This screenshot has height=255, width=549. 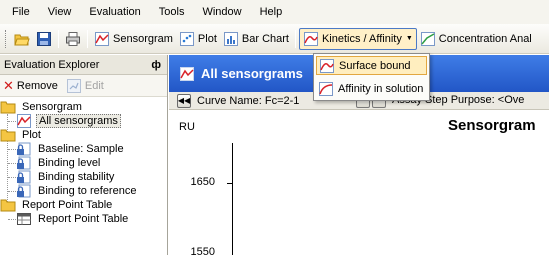 I want to click on edit-button: Edit, so click(x=85, y=86).